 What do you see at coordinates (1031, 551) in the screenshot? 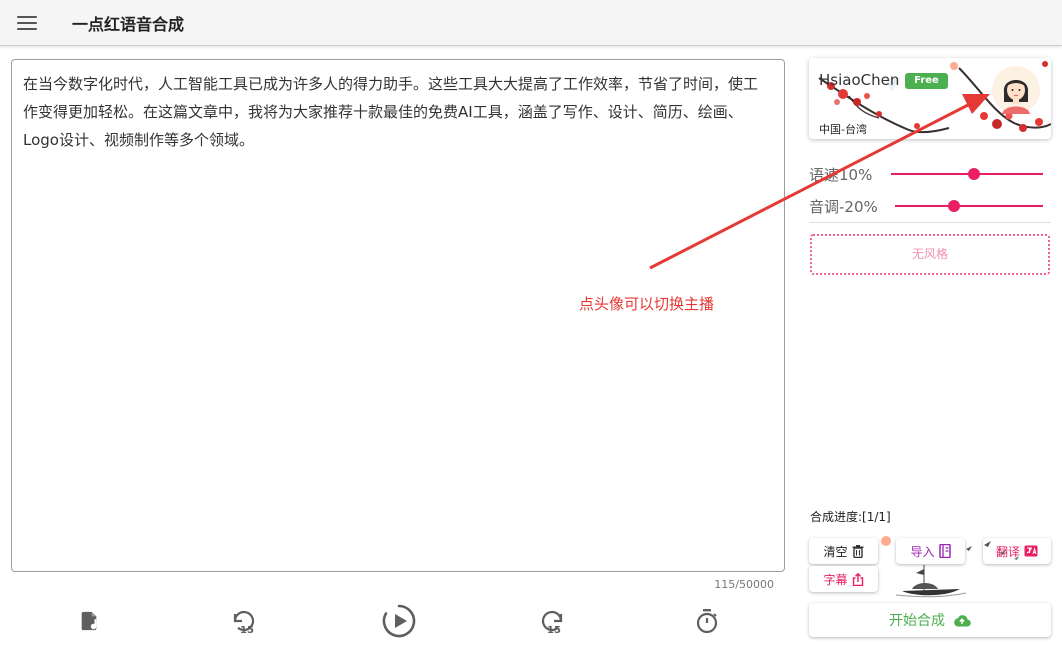
I see `translate-icon` at bounding box center [1031, 551].